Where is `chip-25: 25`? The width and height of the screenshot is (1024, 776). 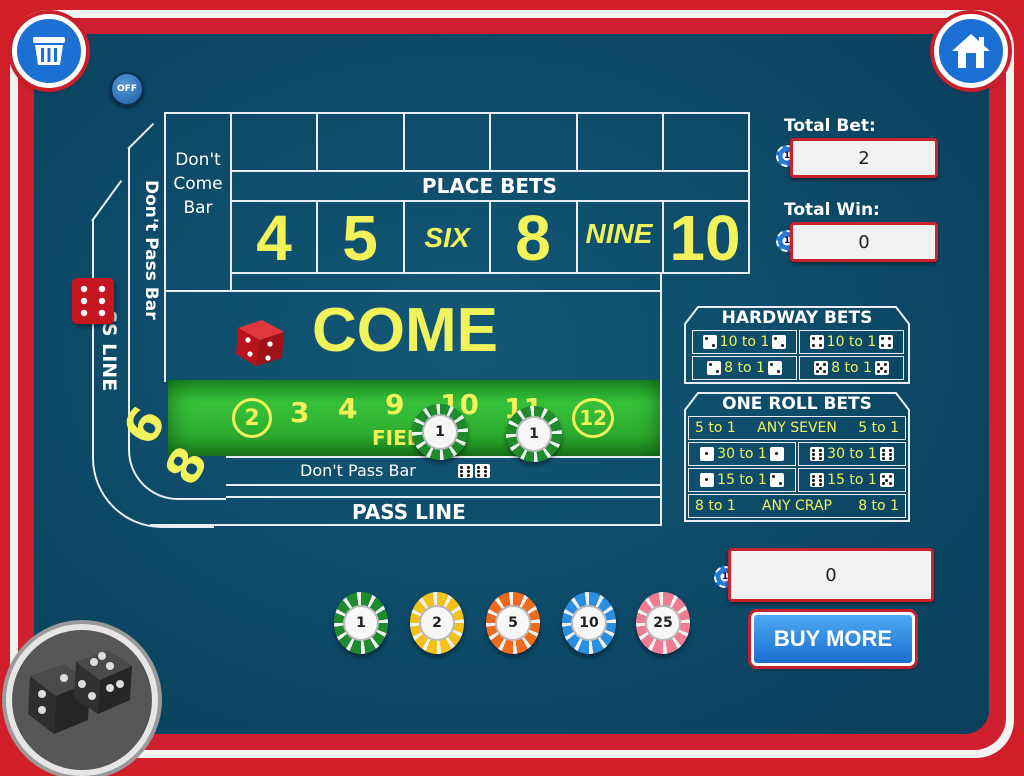 chip-25: 25 is located at coordinates (663, 623).